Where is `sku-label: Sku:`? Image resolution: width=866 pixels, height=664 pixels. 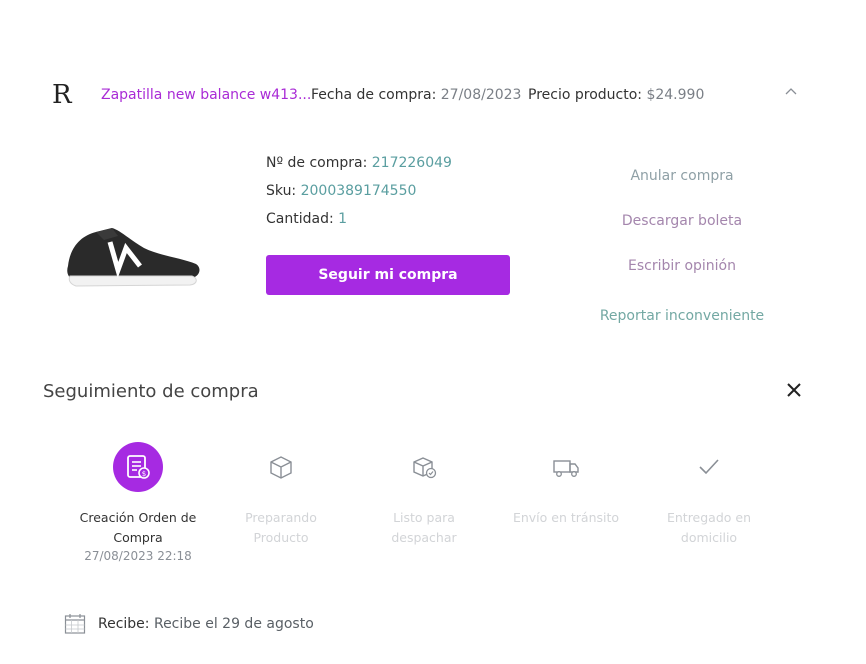 sku-label: Sku: is located at coordinates (281, 191).